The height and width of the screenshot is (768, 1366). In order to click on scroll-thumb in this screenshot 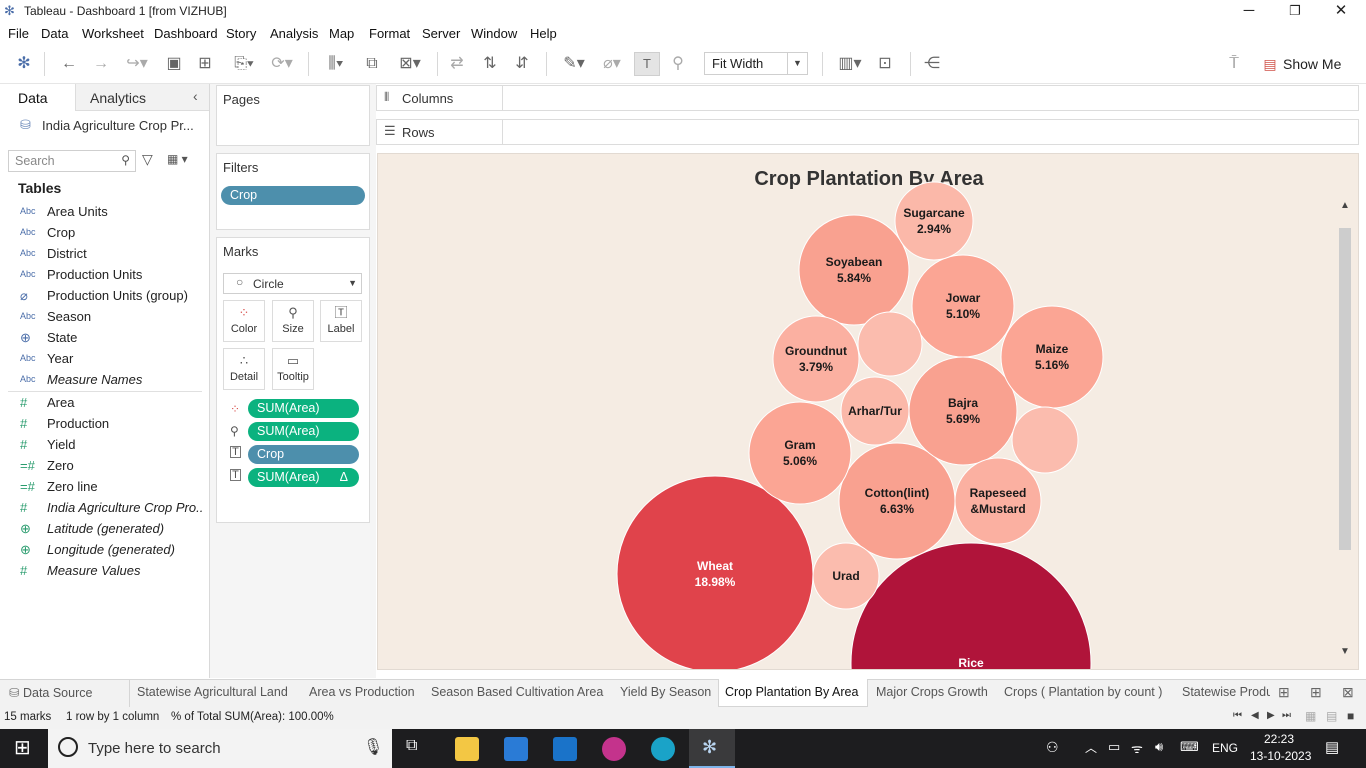, I will do `click(1345, 389)`.